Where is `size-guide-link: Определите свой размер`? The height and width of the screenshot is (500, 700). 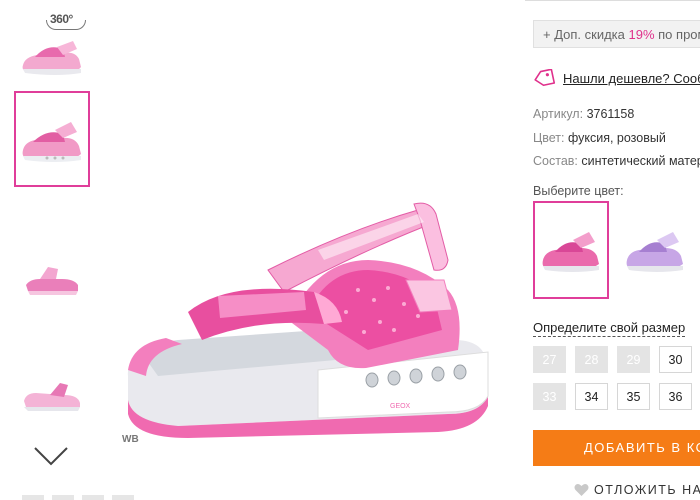 size-guide-link: Определите свой размер is located at coordinates (609, 328).